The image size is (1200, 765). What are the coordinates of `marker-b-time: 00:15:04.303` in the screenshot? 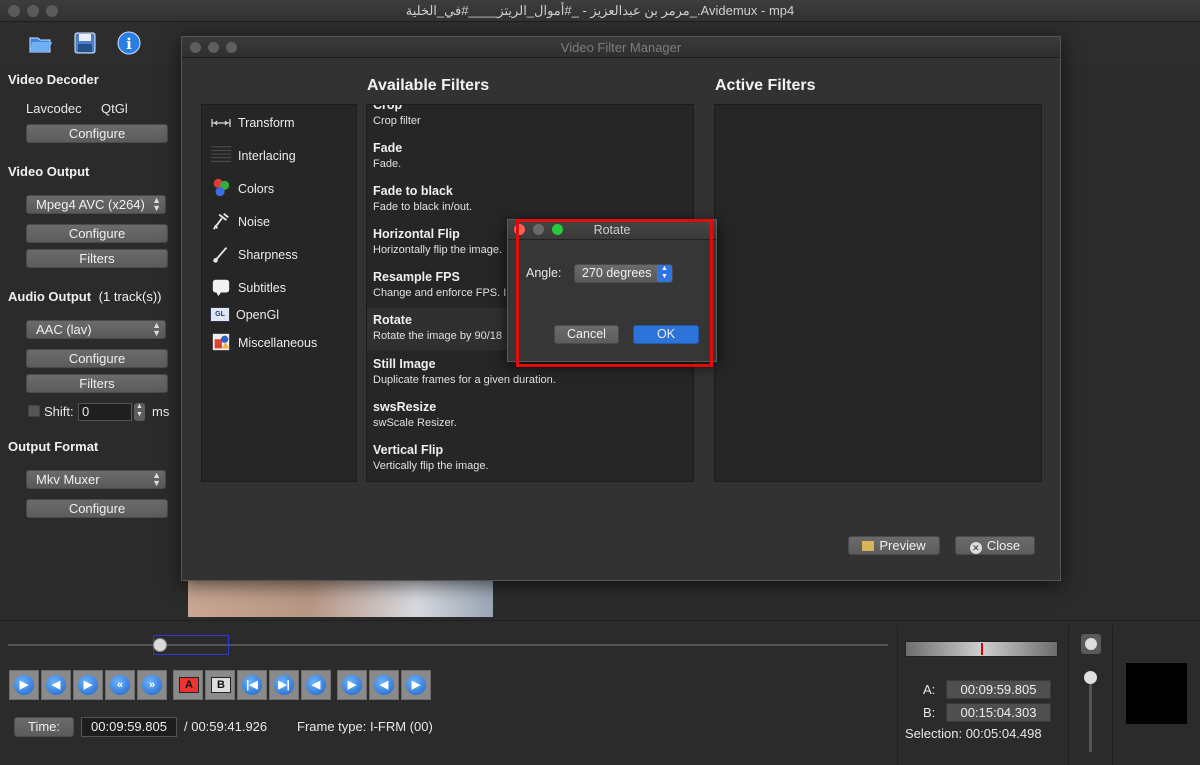 It's located at (998, 712).